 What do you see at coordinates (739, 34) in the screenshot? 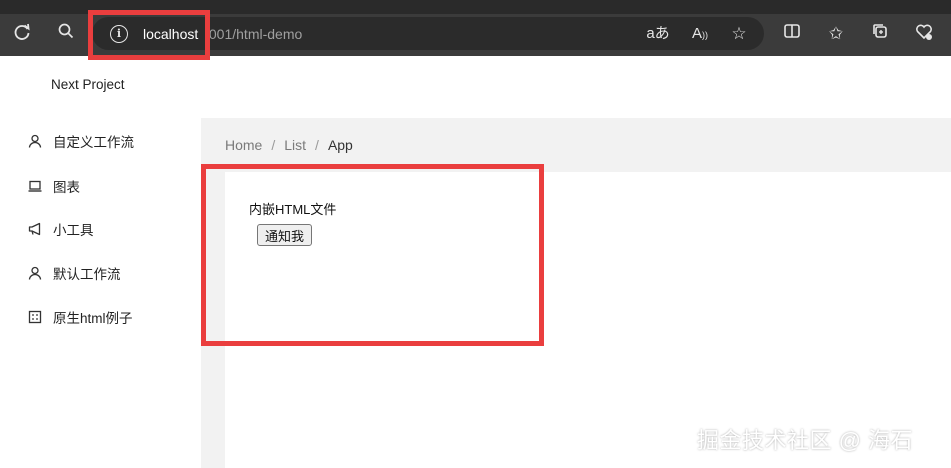
I see `favorite-star-icon: ☆` at bounding box center [739, 34].